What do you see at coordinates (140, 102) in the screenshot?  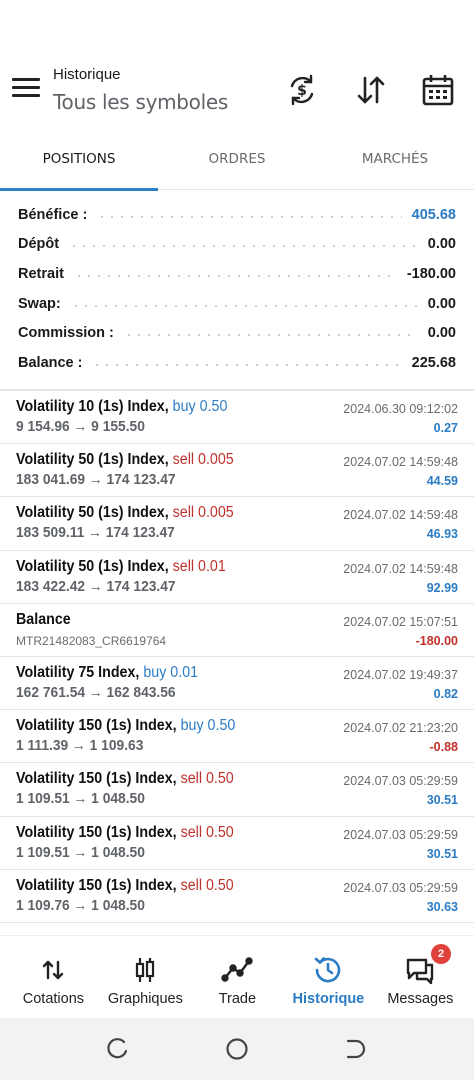 I see `symbol-filter: Tous les symboles` at bounding box center [140, 102].